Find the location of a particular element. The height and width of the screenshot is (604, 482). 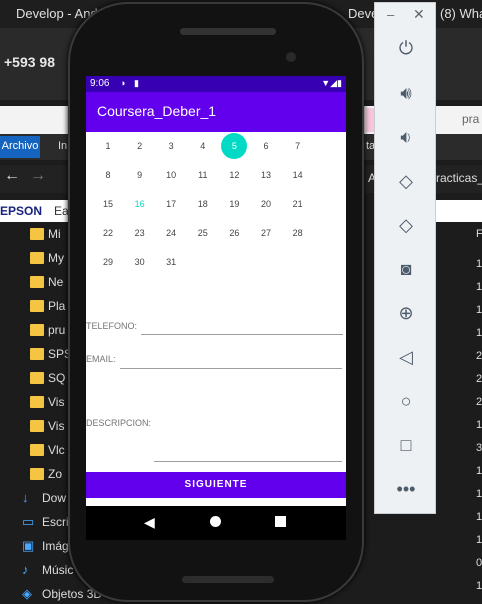

close-button: ✕ is located at coordinates (419, 14).